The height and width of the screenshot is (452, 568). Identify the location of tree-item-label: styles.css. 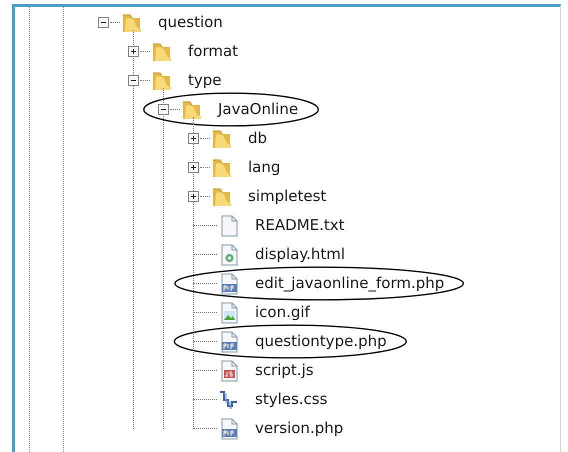
(291, 399).